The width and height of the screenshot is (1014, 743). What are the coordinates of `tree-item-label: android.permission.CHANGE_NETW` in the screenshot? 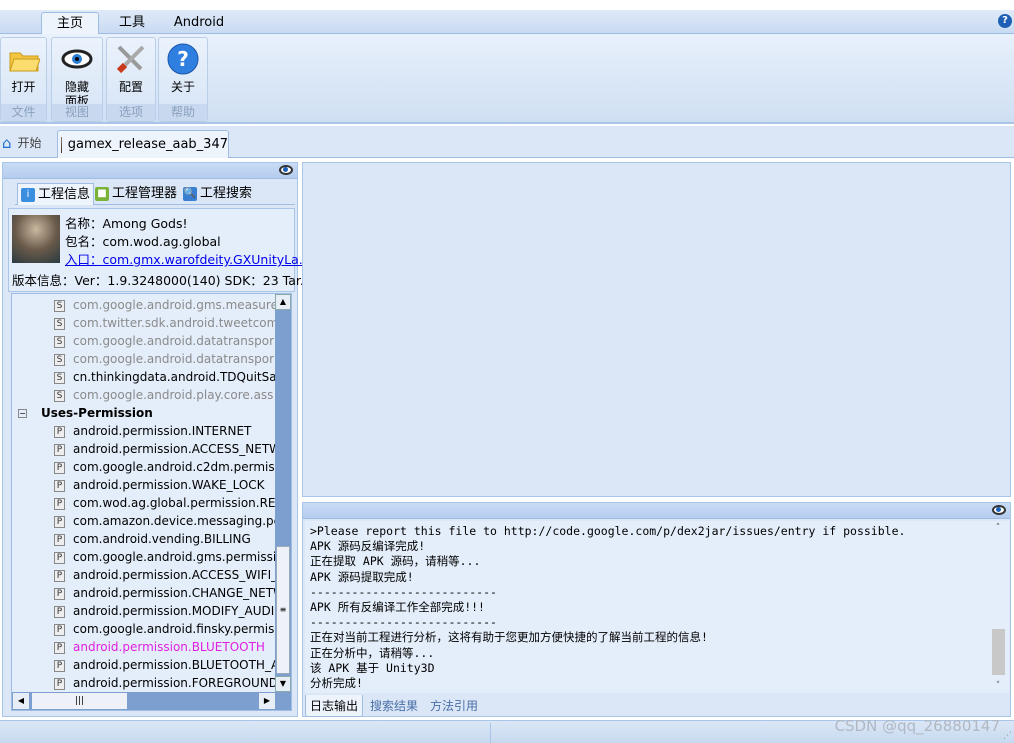 It's located at (179, 593).